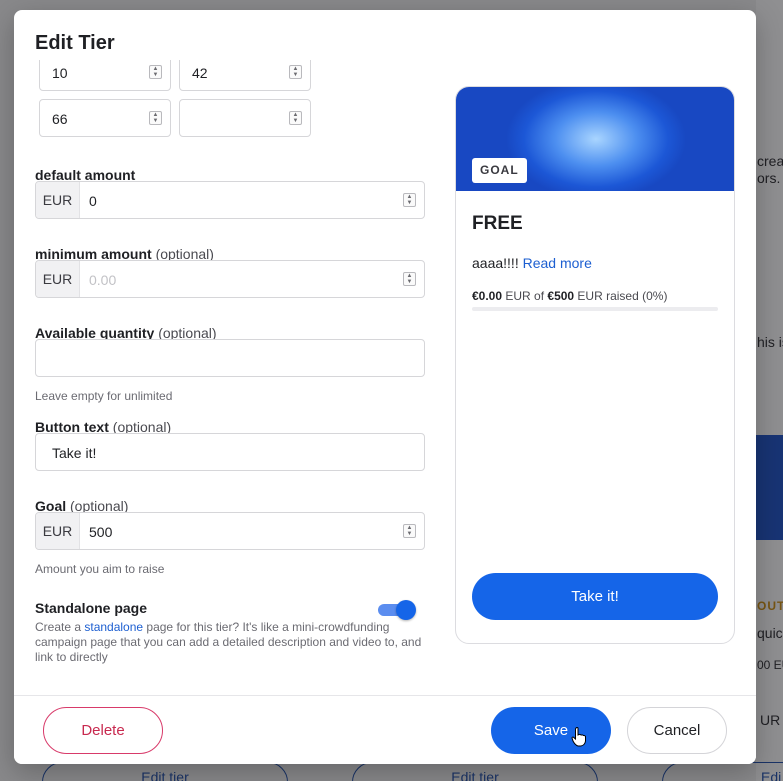 This screenshot has width=783, height=781. What do you see at coordinates (230, 279) in the screenshot?
I see `minimum-amount-field: EUR 0.00 ▲ ▼` at bounding box center [230, 279].